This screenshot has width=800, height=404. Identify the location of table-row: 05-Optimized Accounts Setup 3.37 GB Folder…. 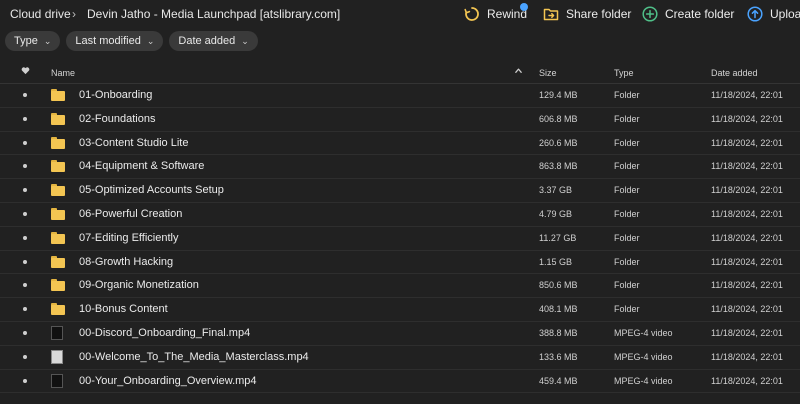
(400, 191).